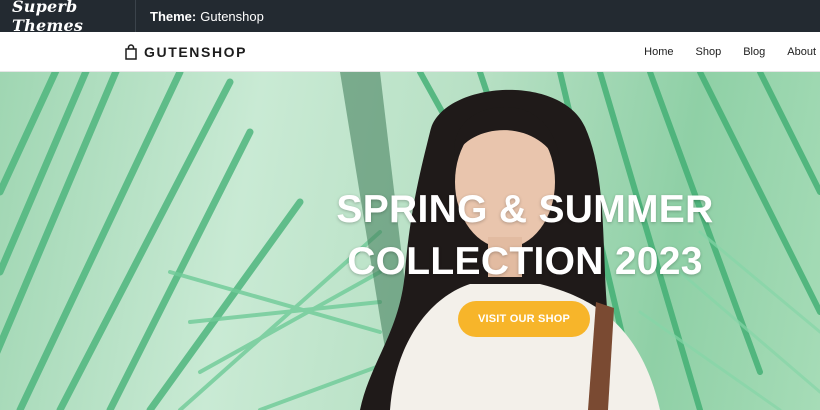 This screenshot has width=820, height=410. I want to click on theme-info: Theme: Gutenshop, so click(200, 16).